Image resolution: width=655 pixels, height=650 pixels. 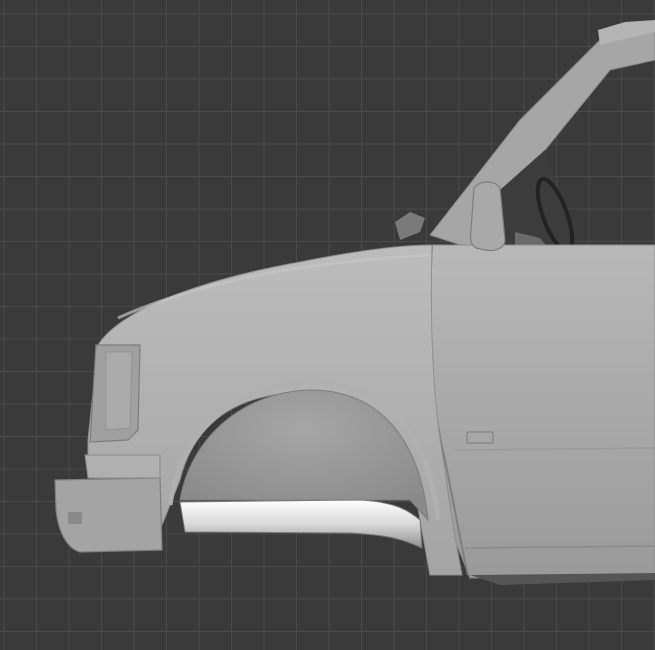 What do you see at coordinates (119, 391) in the screenshot?
I see `headlight-inner` at bounding box center [119, 391].